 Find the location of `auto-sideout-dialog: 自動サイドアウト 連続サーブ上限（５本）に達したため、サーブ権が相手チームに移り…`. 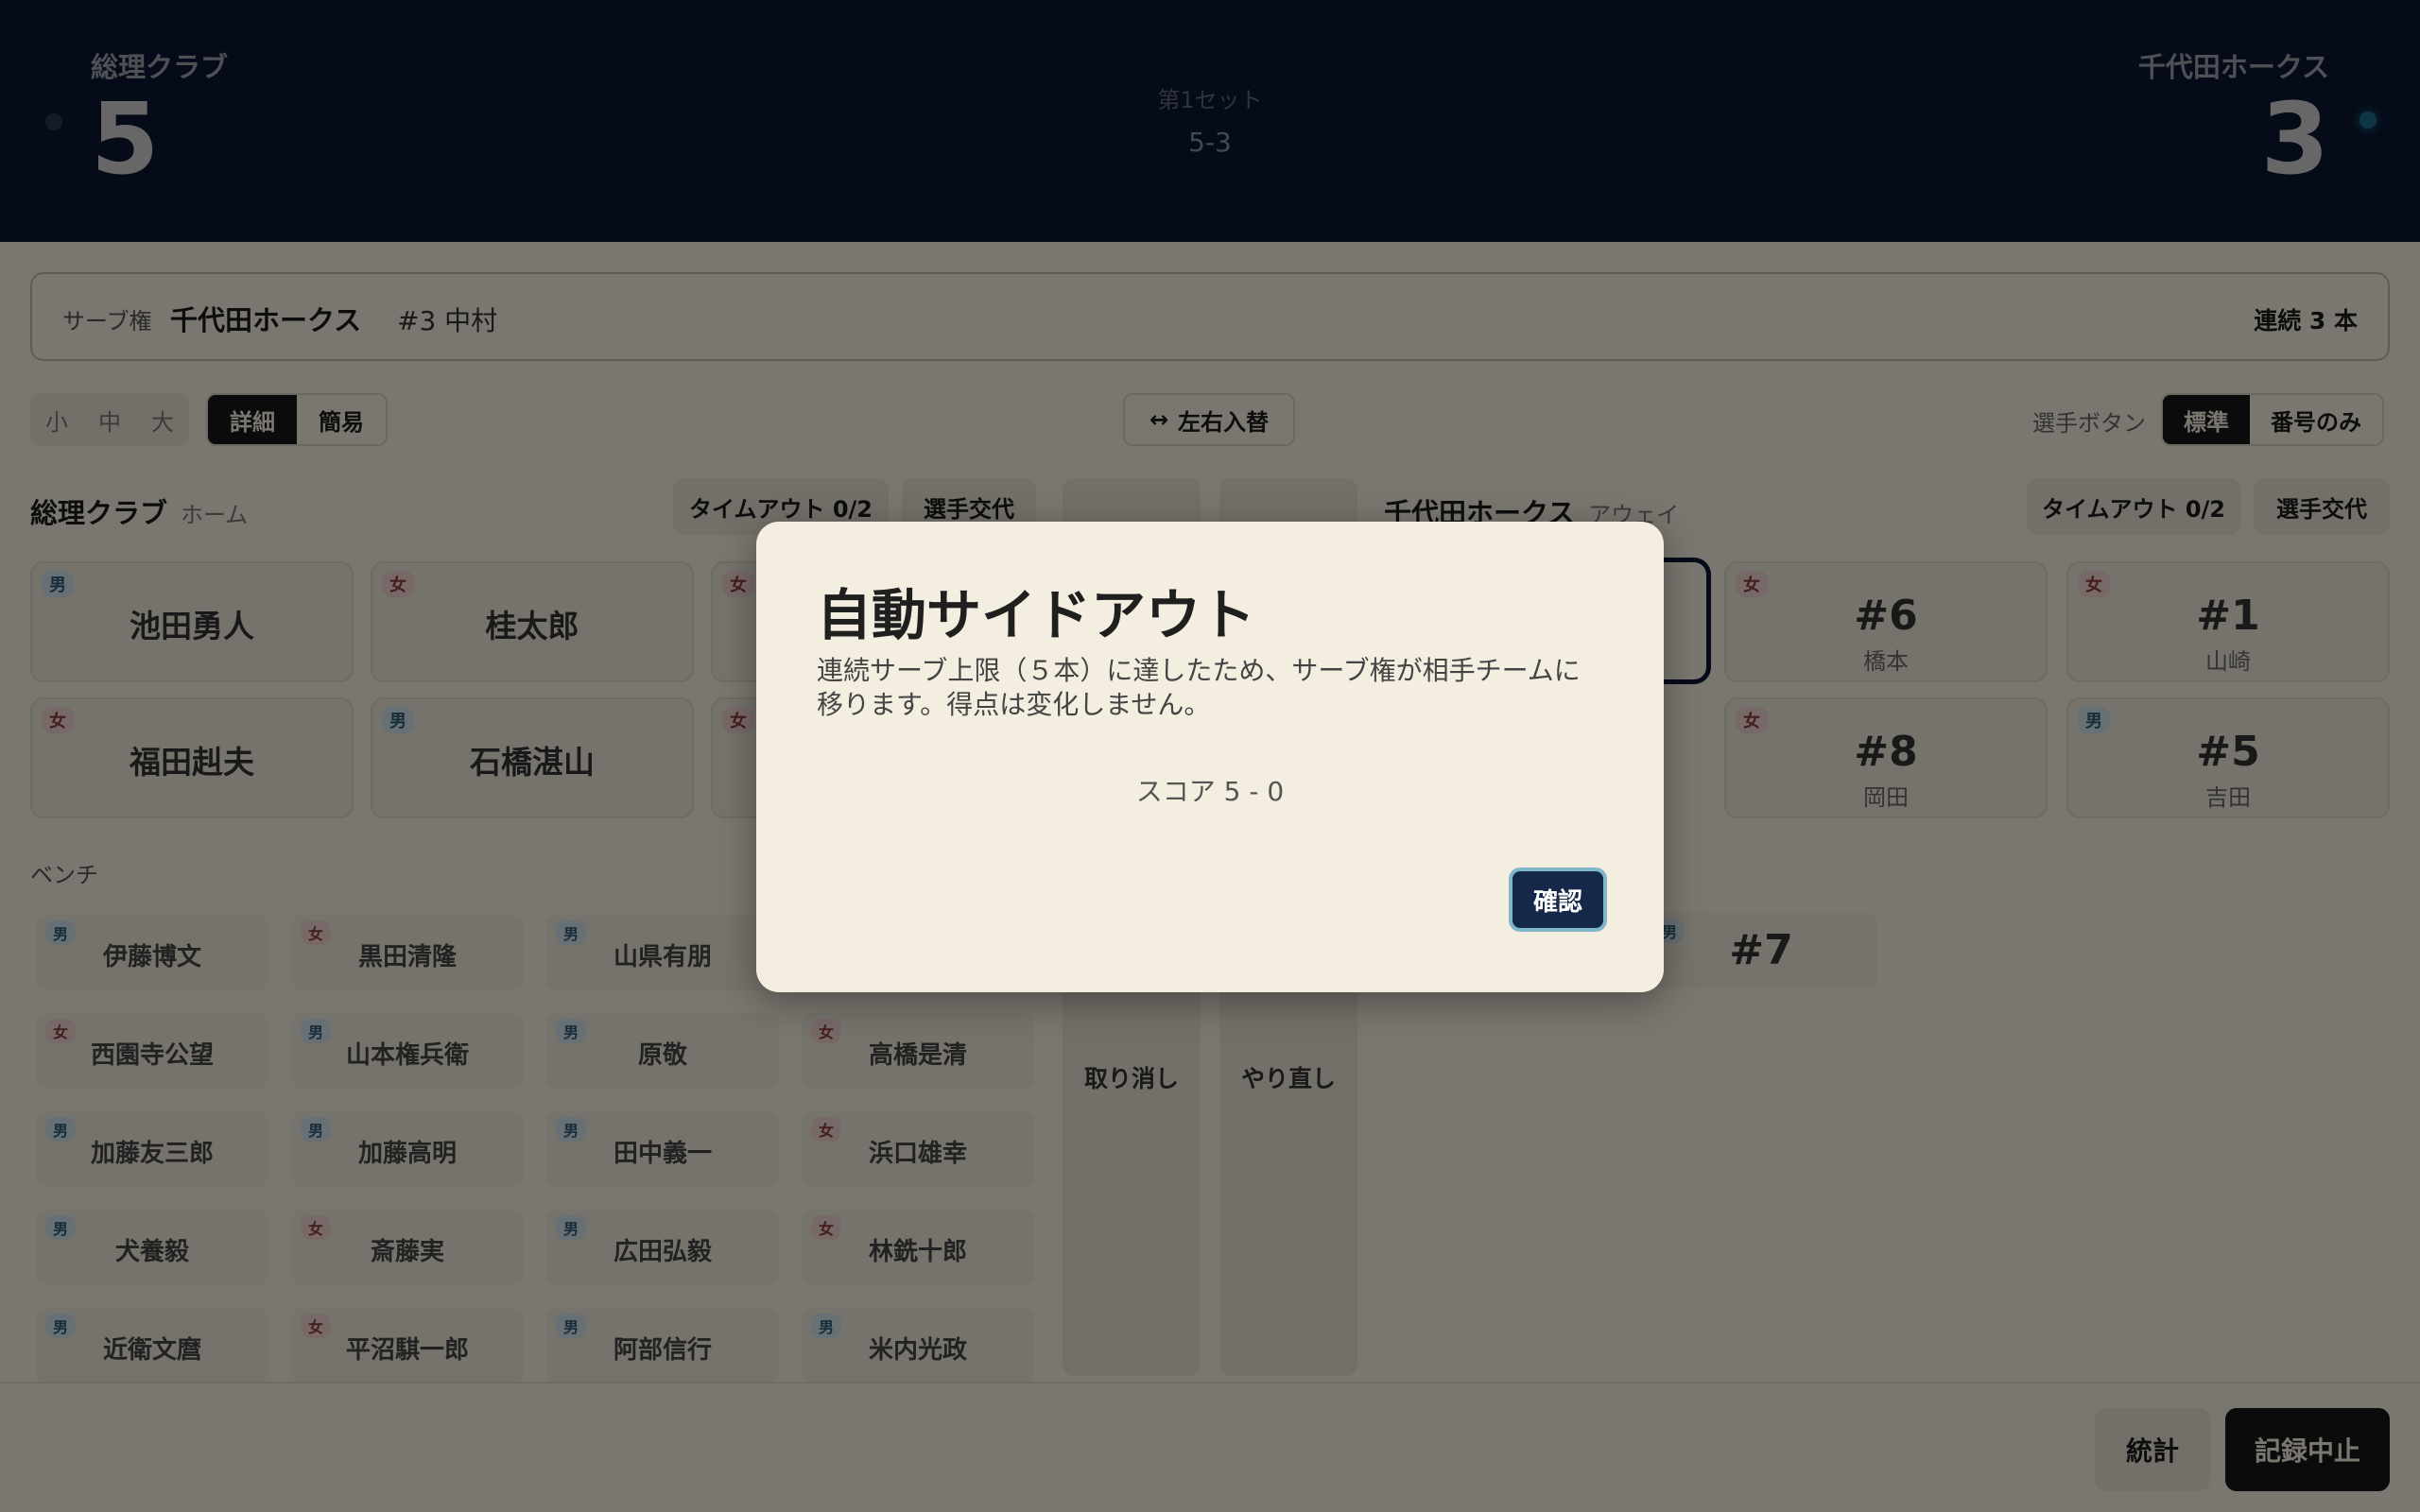

auto-sideout-dialog: 自動サイドアウト 連続サーブ上限（５本）に達したため、サーブ権が相手チームに移り… is located at coordinates (1210, 757).